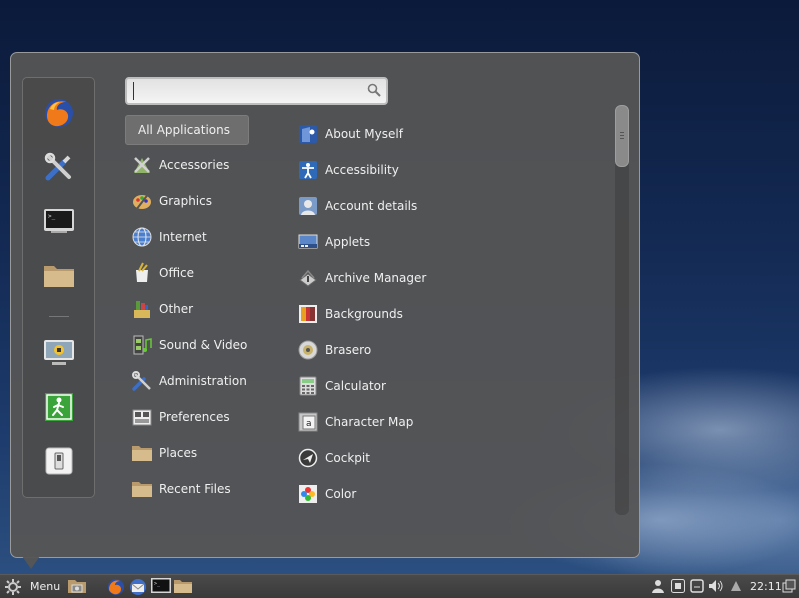 The height and width of the screenshot is (598, 799). I want to click on favorite-shutdown, so click(59, 461).